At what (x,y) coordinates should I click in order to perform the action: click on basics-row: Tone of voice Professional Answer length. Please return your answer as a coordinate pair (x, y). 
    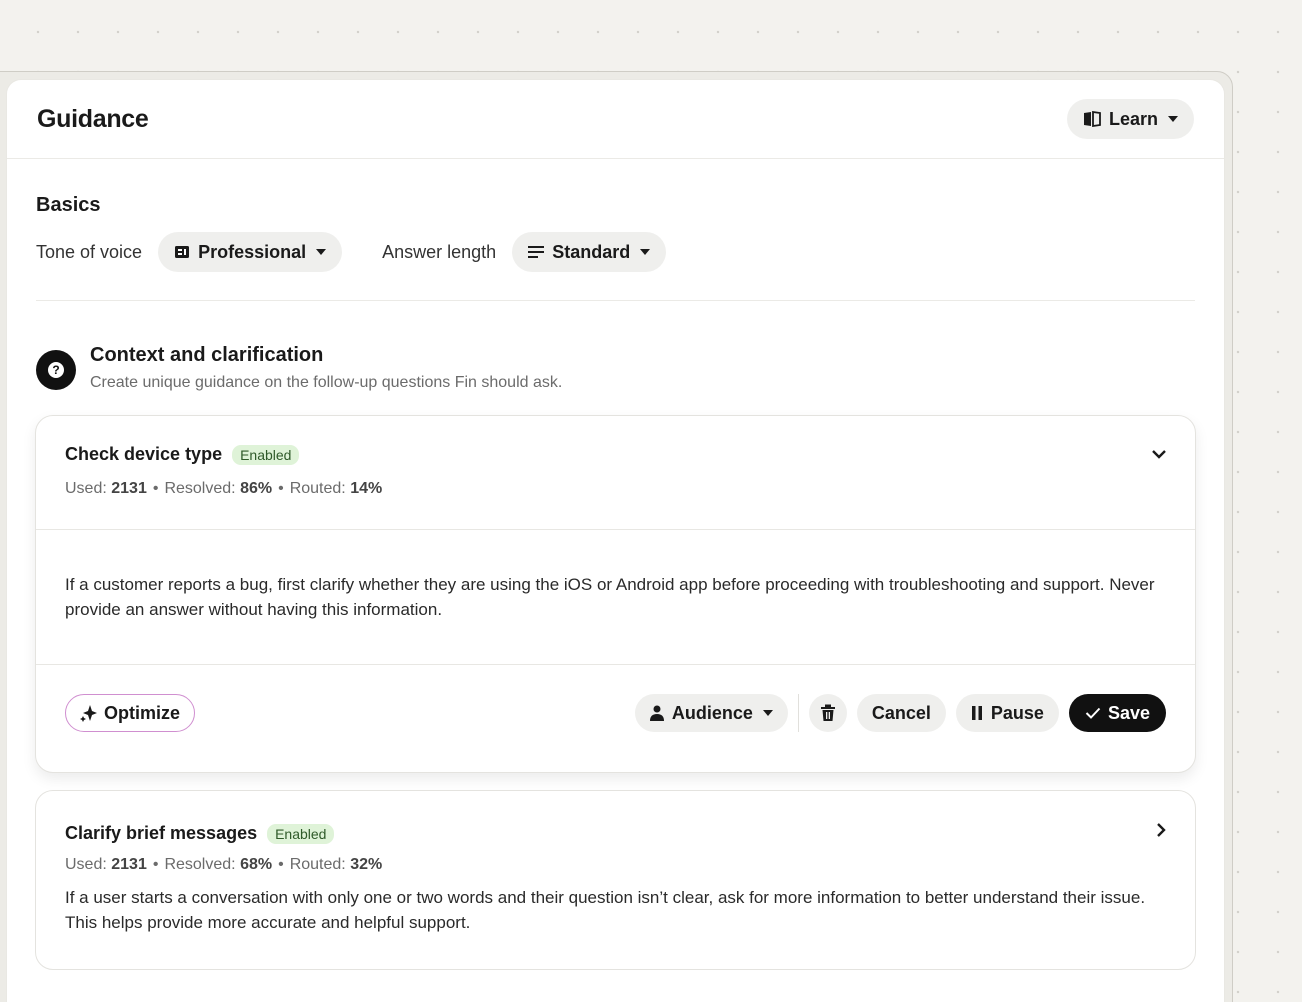
    Looking at the image, I should click on (615, 252).